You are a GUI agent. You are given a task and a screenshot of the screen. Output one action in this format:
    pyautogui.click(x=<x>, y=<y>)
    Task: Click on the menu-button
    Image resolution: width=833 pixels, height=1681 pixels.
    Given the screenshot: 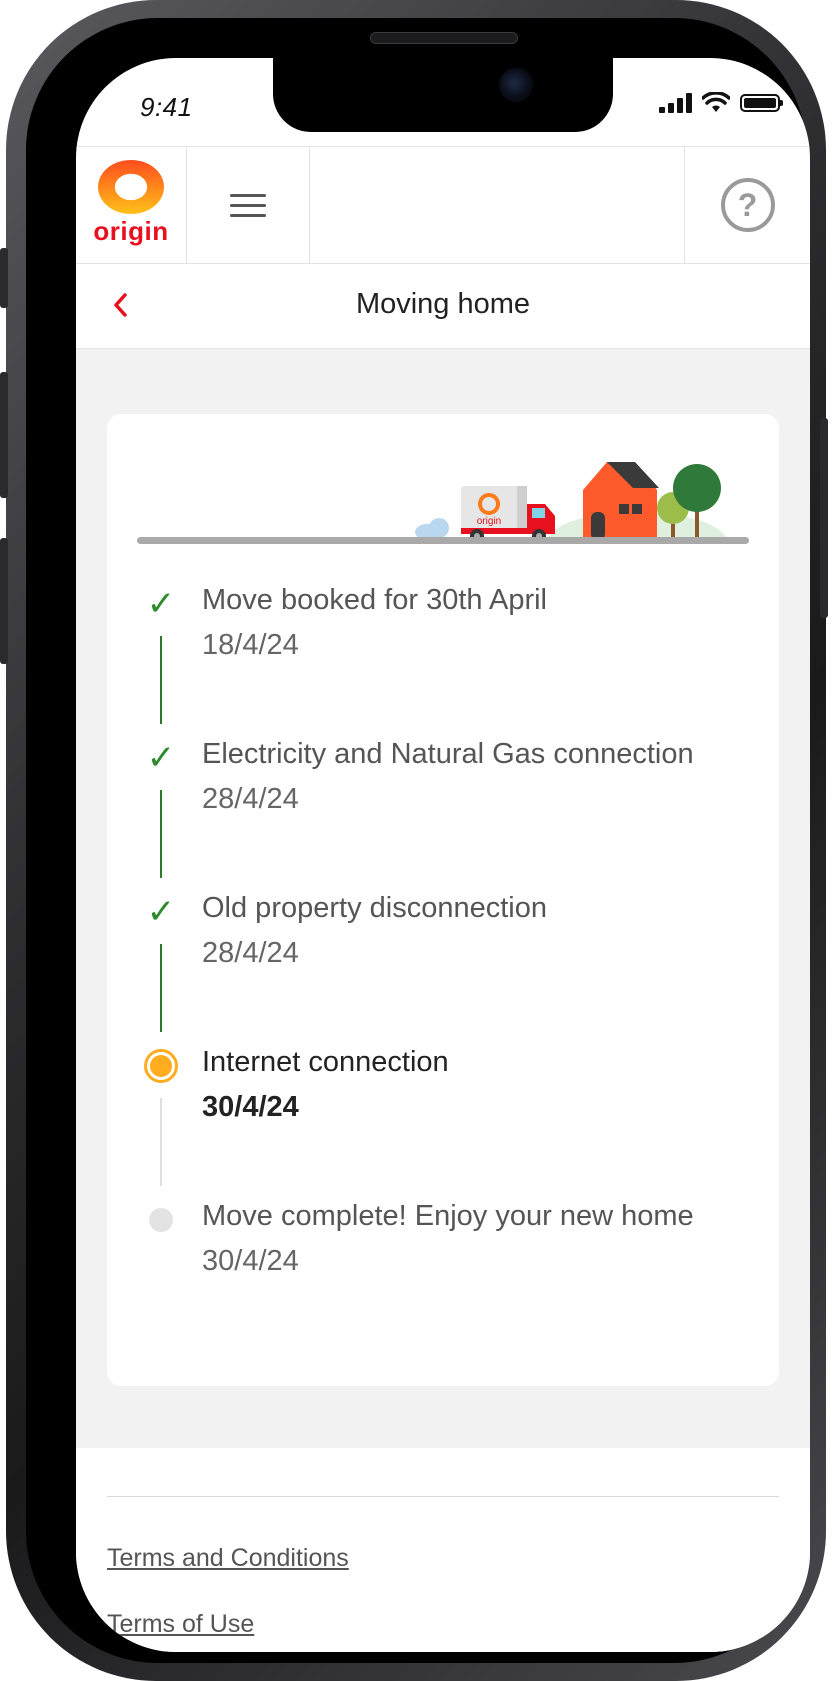 What is the action you would take?
    pyautogui.click(x=248, y=205)
    